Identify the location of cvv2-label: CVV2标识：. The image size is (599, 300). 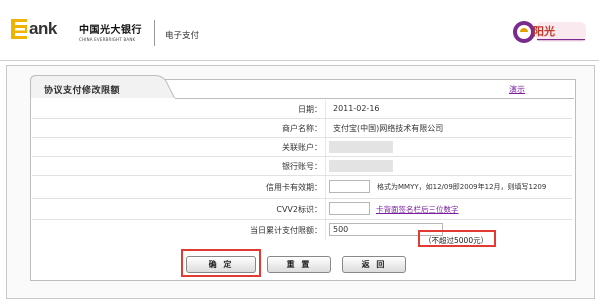
(299, 209).